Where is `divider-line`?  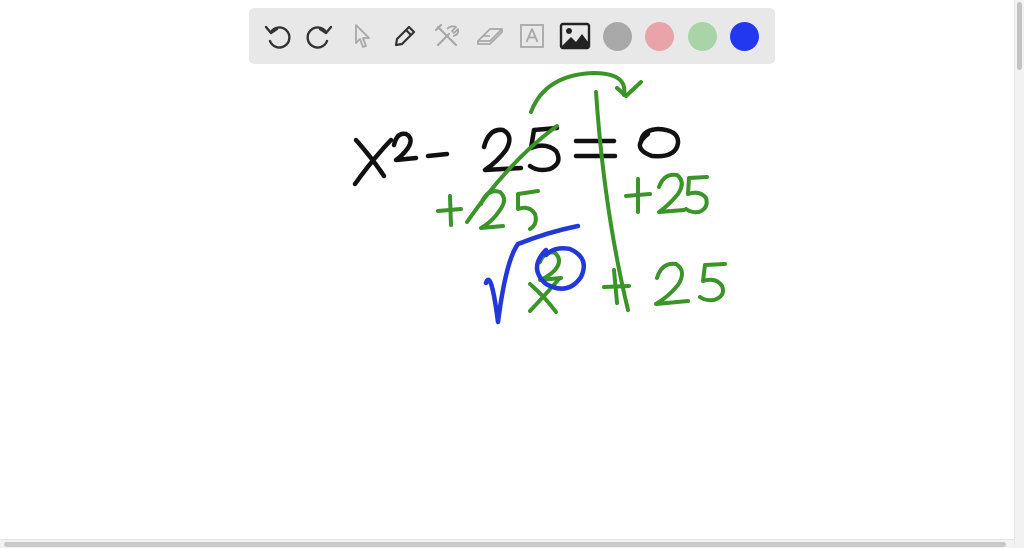 divider-line is located at coordinates (612, 201).